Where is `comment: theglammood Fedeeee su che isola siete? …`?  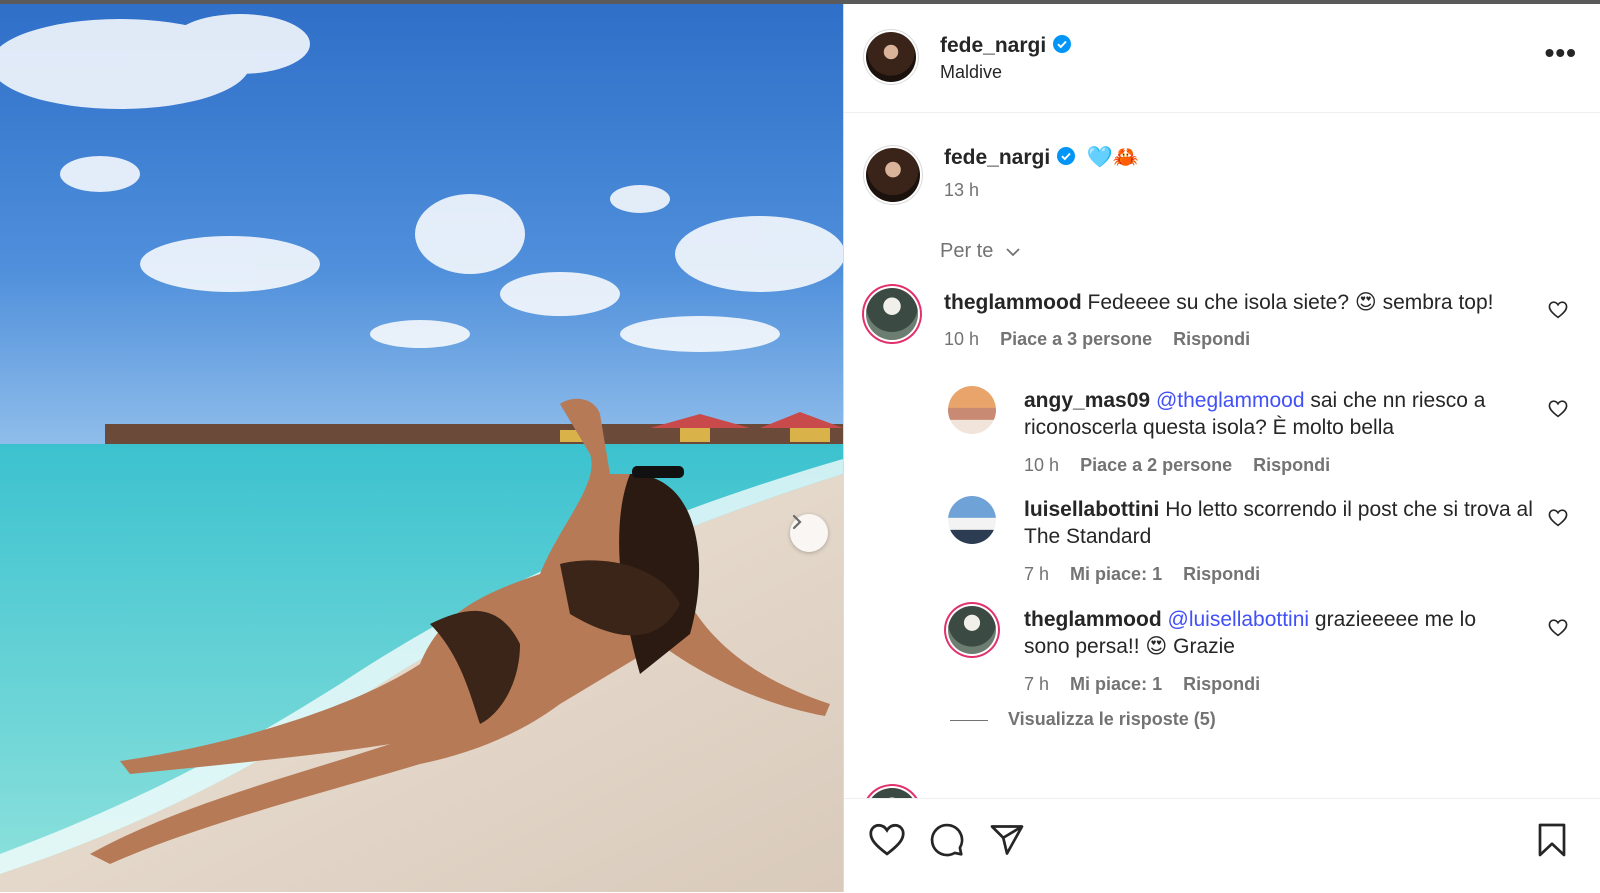 comment: theglammood Fedeeee su che isola siete? … is located at coordinates (1244, 302).